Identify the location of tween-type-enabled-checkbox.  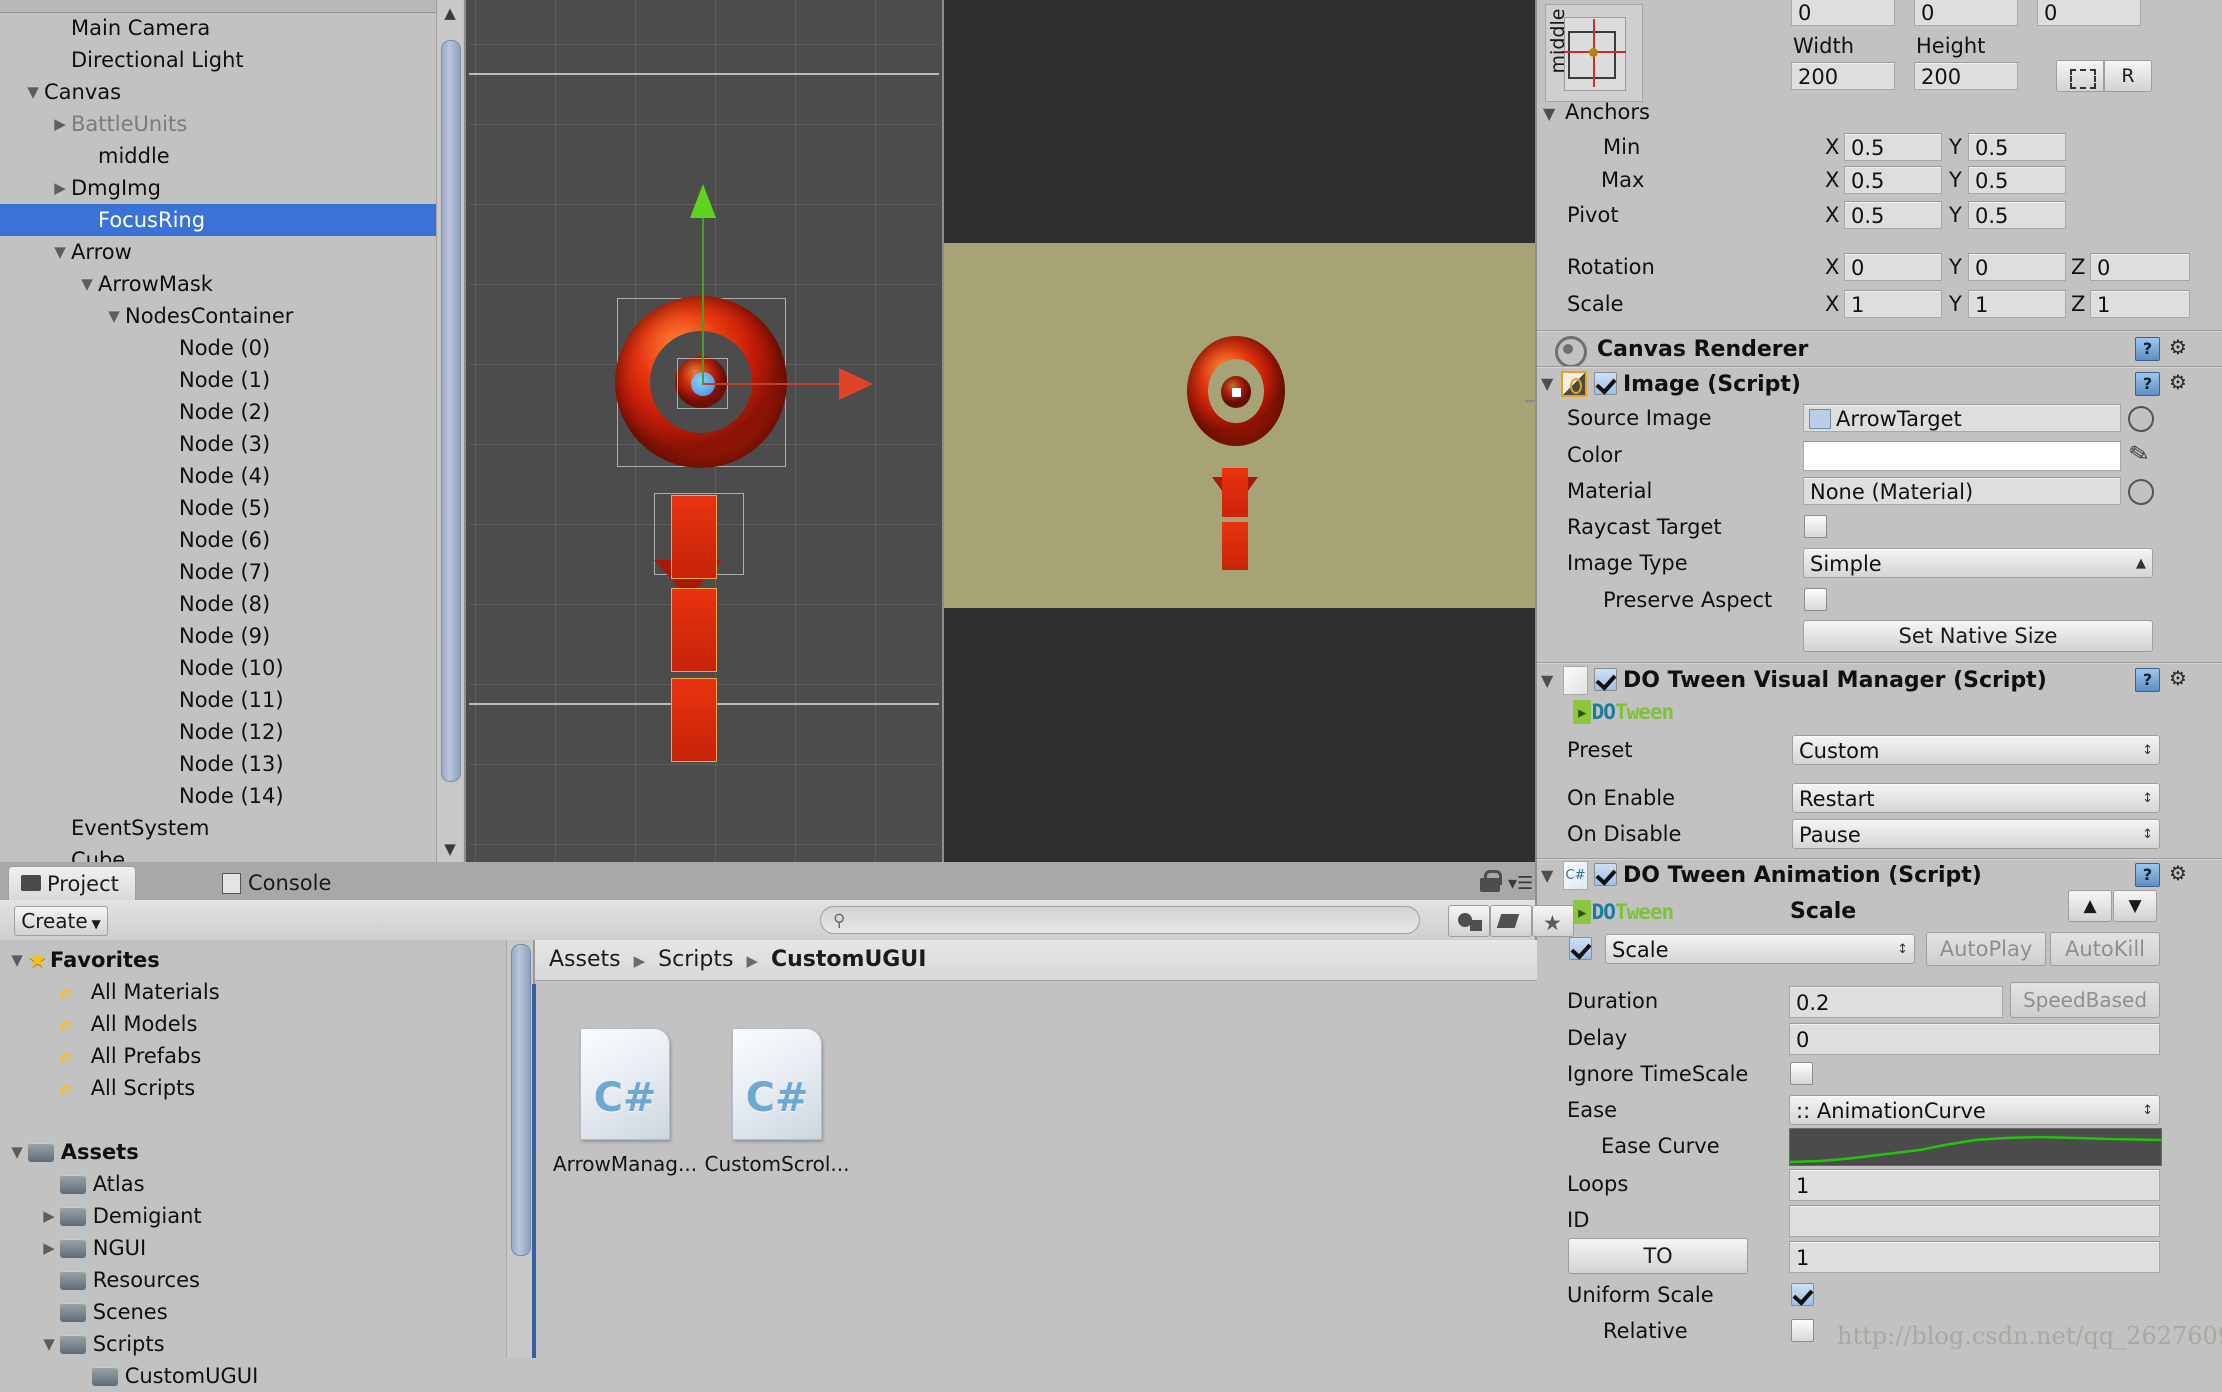
(1580, 948).